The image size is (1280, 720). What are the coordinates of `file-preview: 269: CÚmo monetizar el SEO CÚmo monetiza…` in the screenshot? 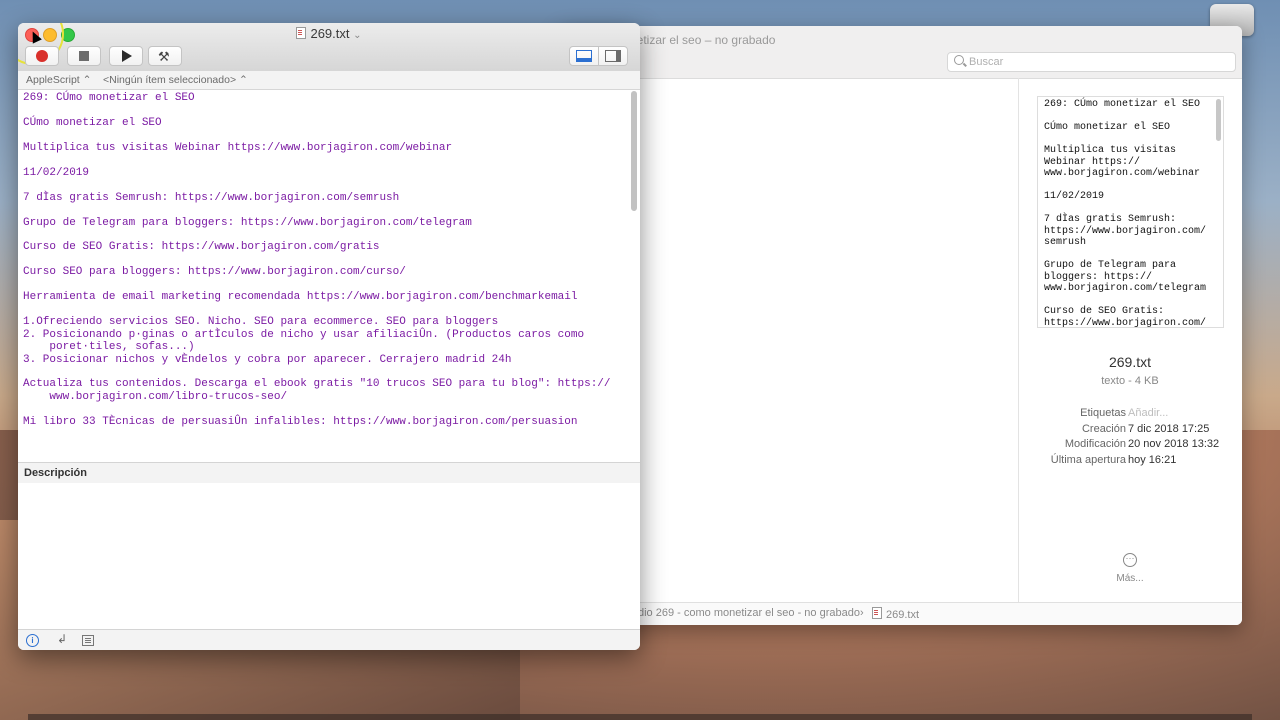 It's located at (1130, 212).